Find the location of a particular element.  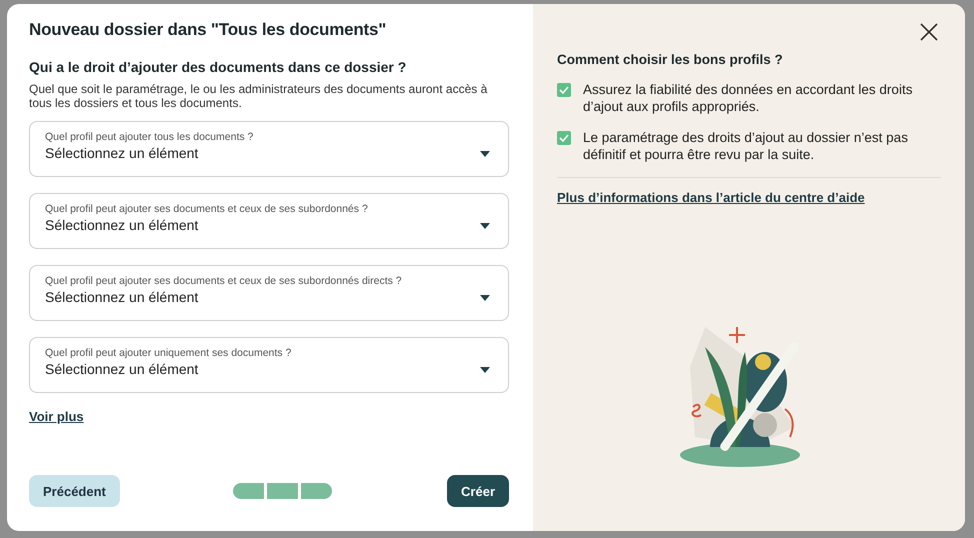

profile-select: Quel profil peut ajouter tous les documents ? Sélectionnez un élément is located at coordinates (269, 149).